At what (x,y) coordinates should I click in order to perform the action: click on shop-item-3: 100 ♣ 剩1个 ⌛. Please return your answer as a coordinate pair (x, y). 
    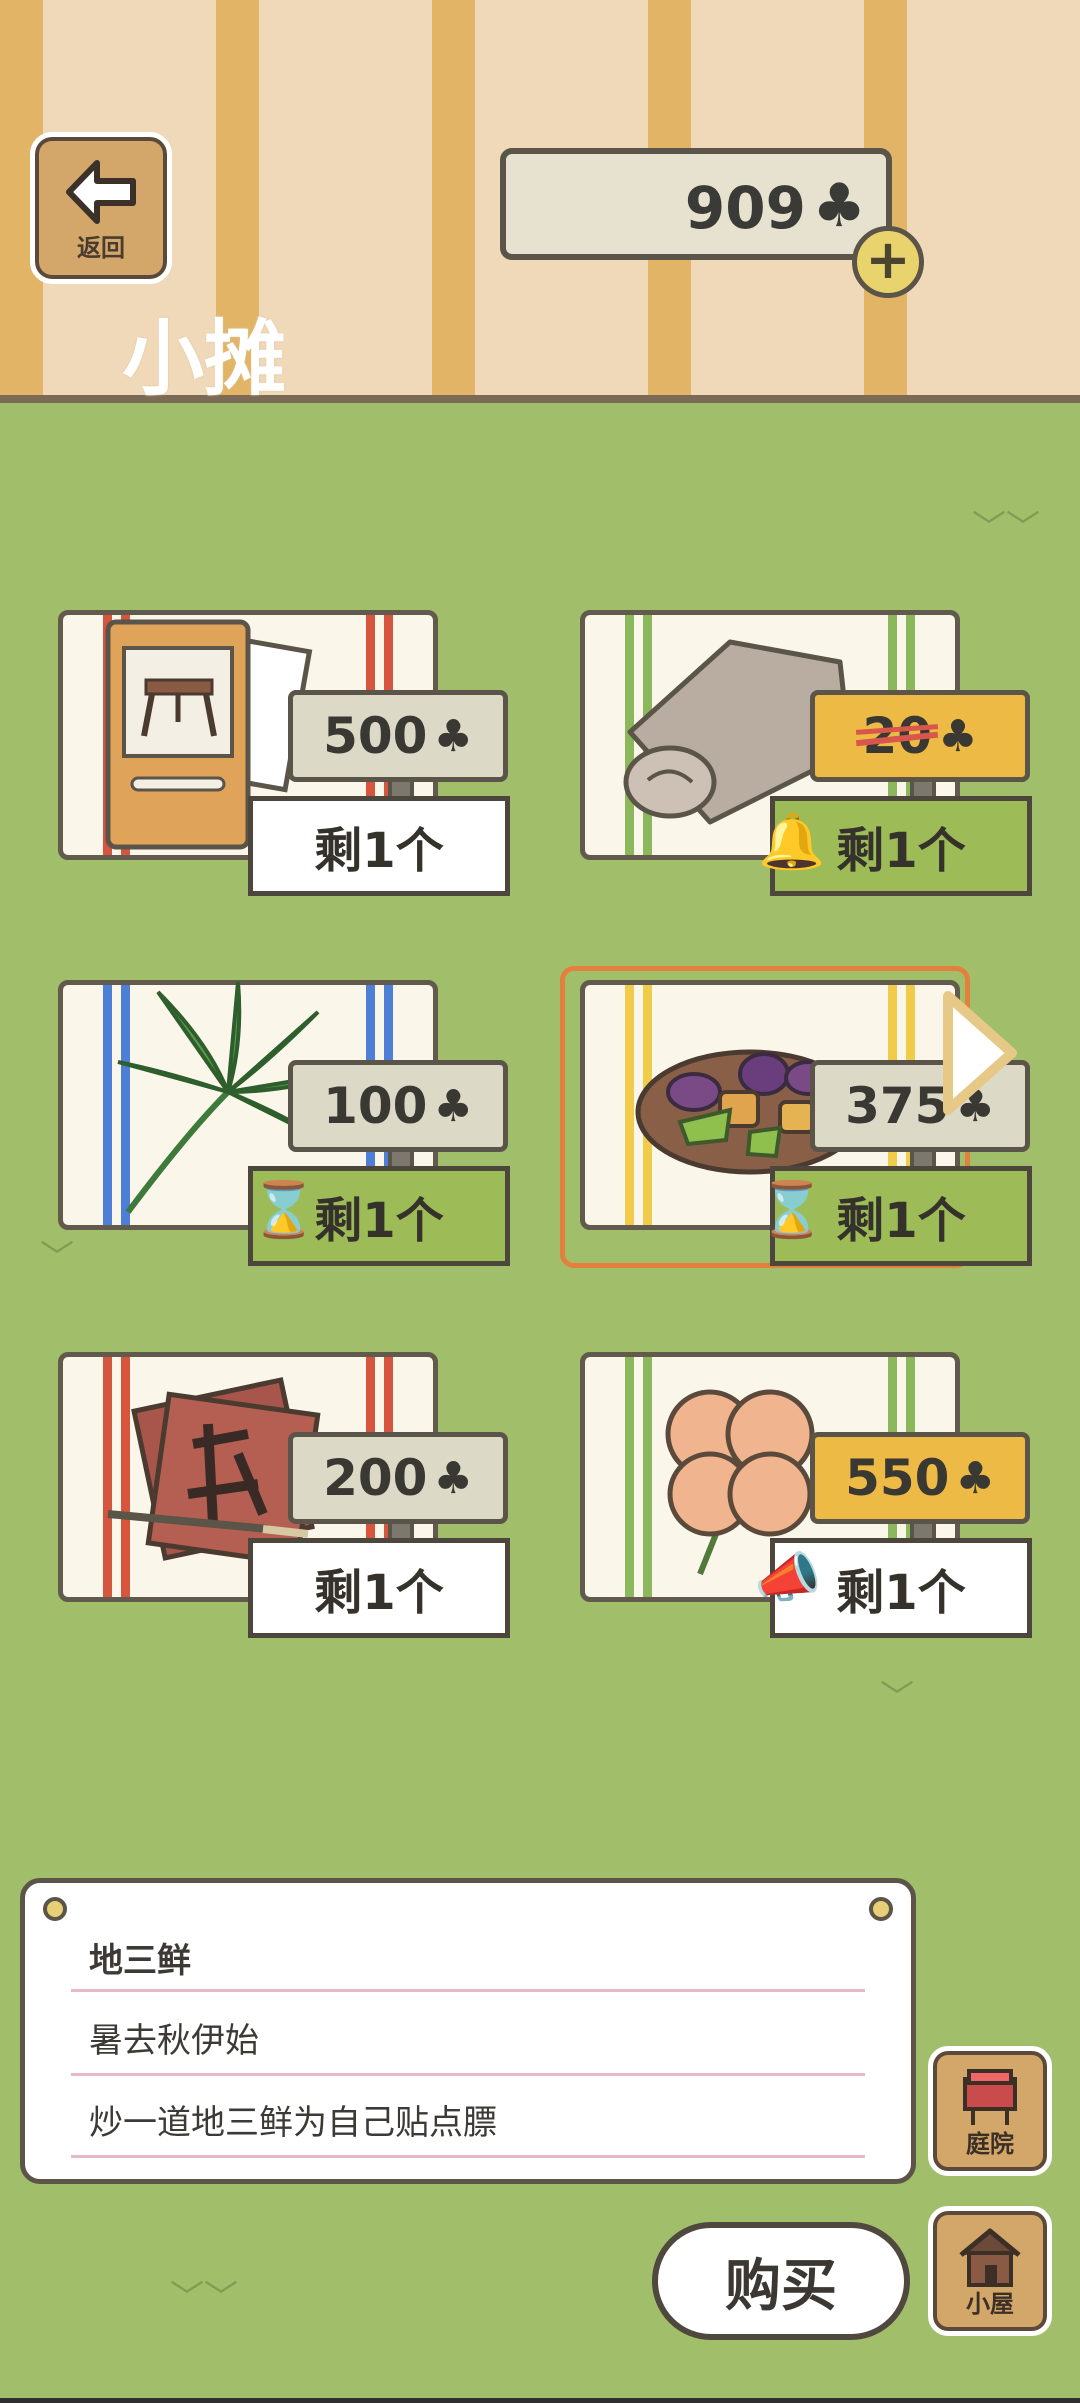
    Looking at the image, I should click on (288, 1122).